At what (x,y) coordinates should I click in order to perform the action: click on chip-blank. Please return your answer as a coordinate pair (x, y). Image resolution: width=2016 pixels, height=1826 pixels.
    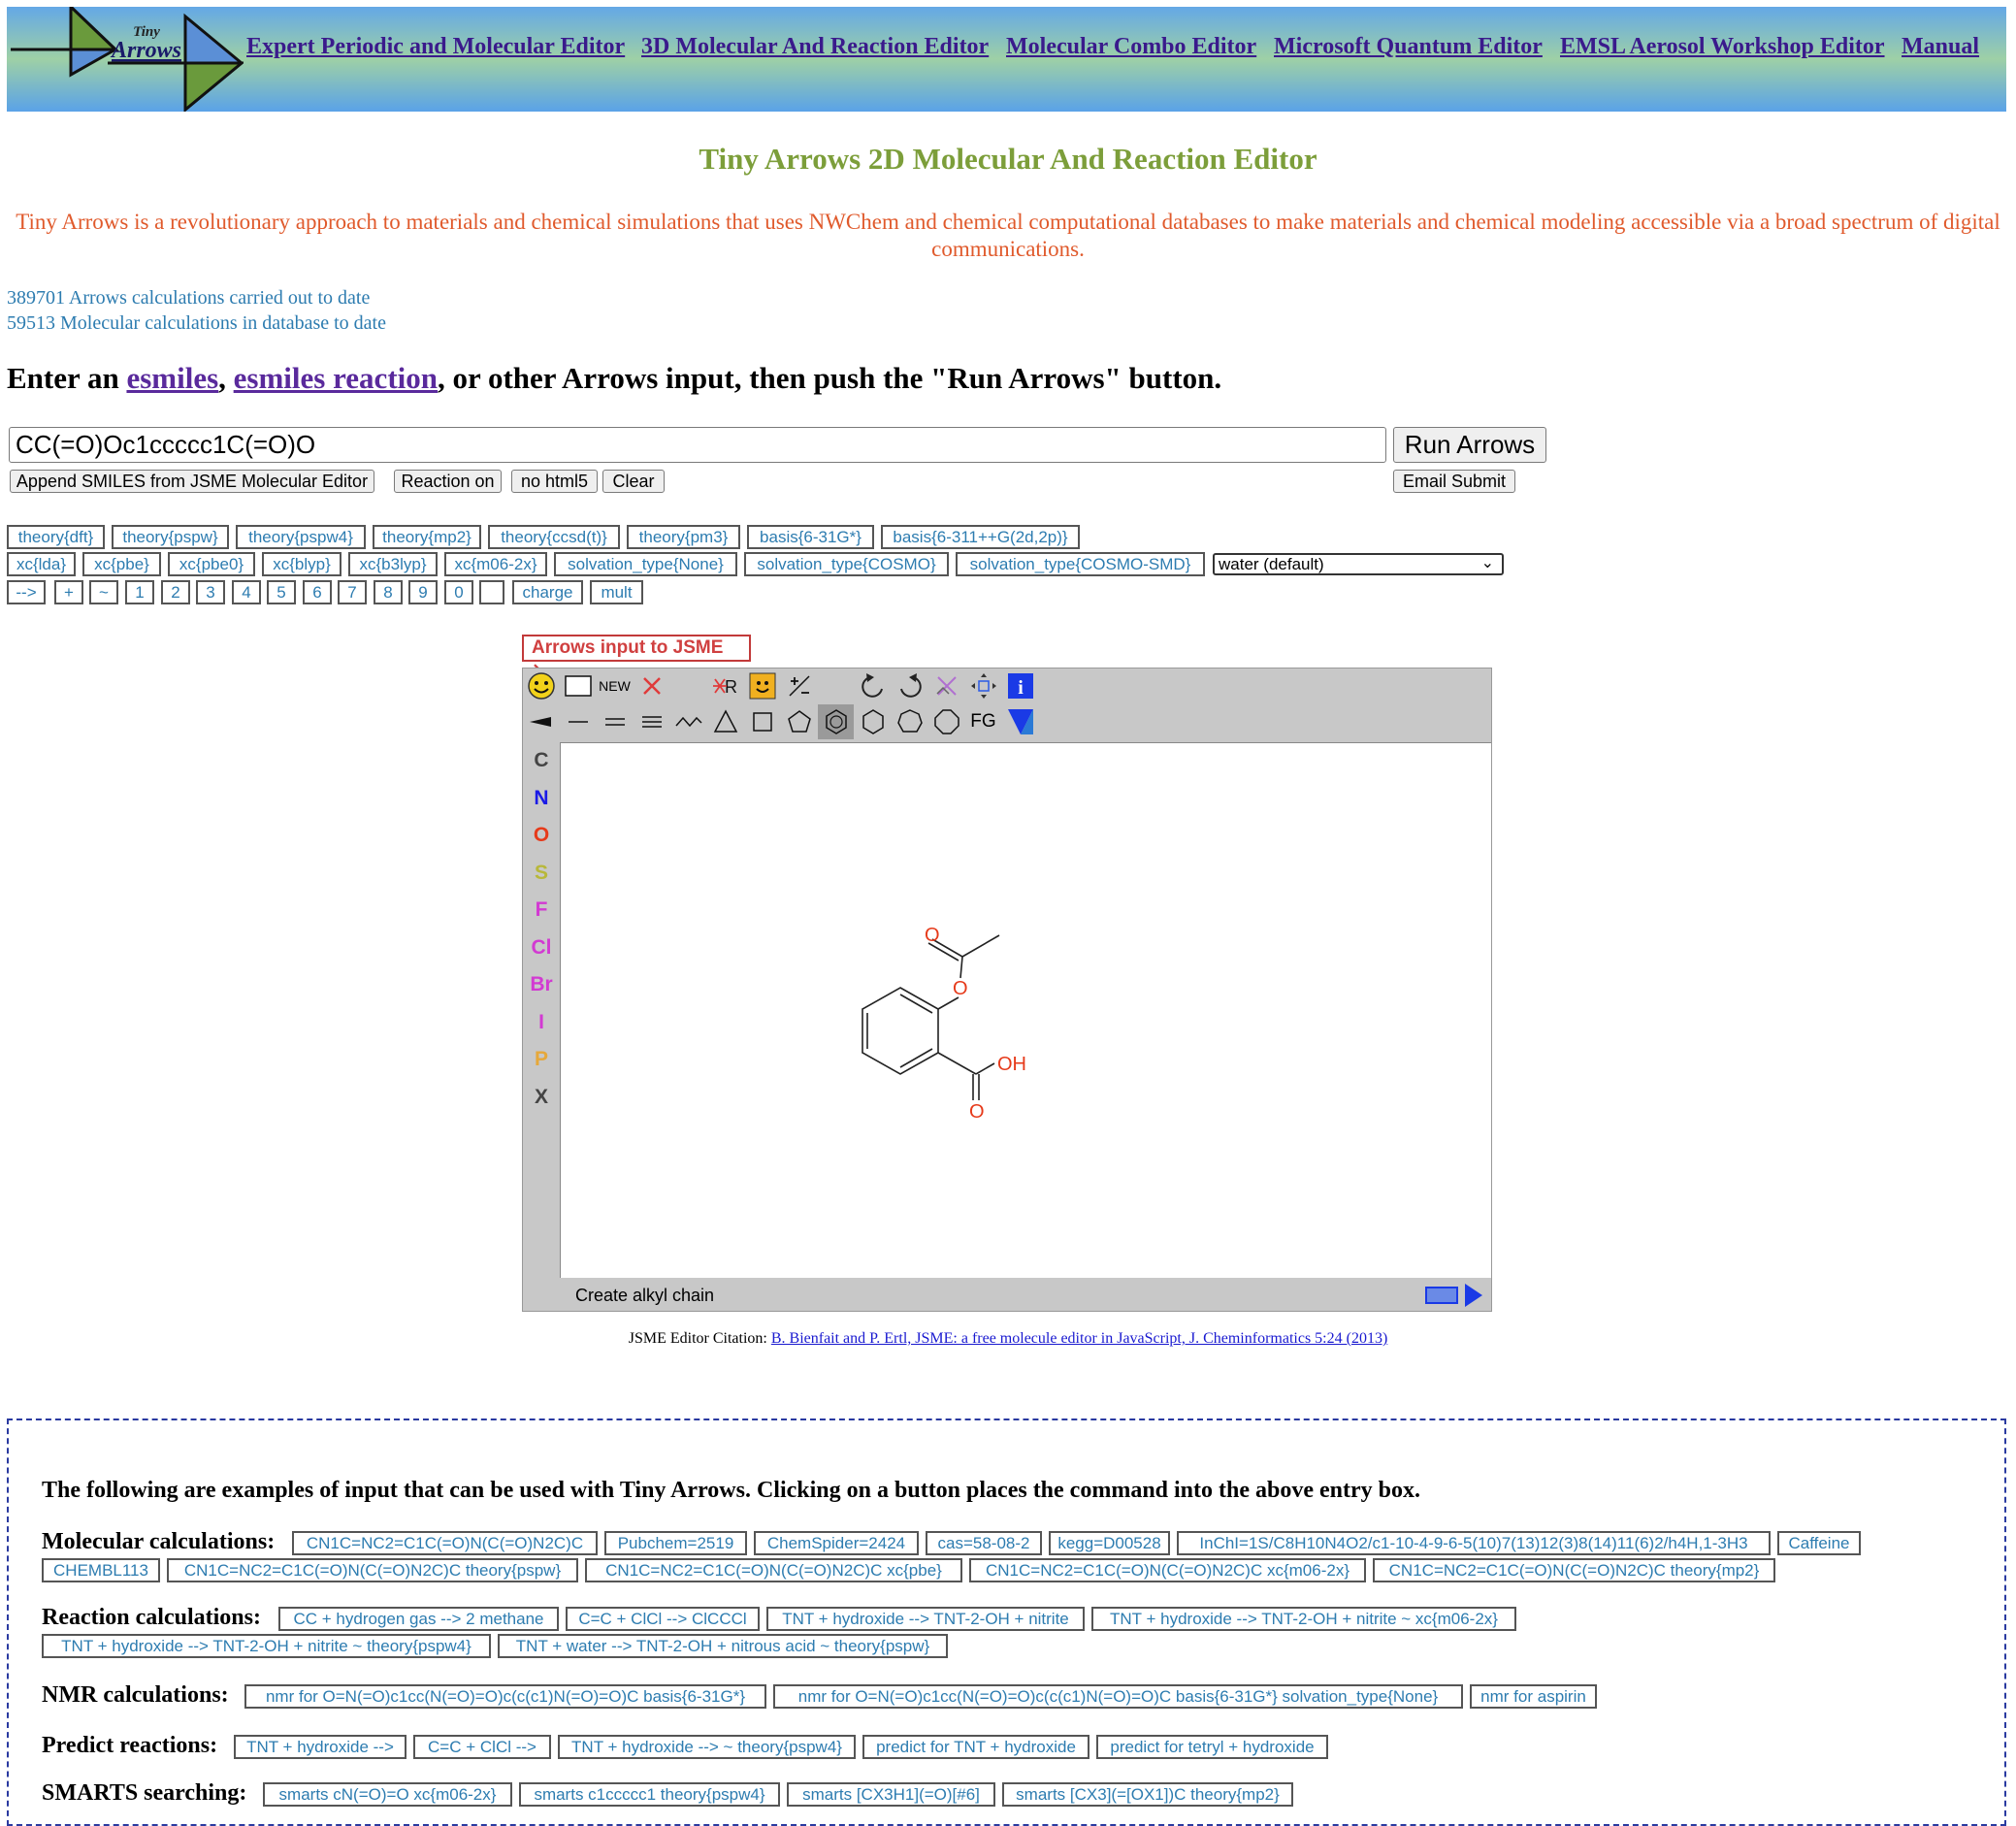
    Looking at the image, I should click on (491, 592).